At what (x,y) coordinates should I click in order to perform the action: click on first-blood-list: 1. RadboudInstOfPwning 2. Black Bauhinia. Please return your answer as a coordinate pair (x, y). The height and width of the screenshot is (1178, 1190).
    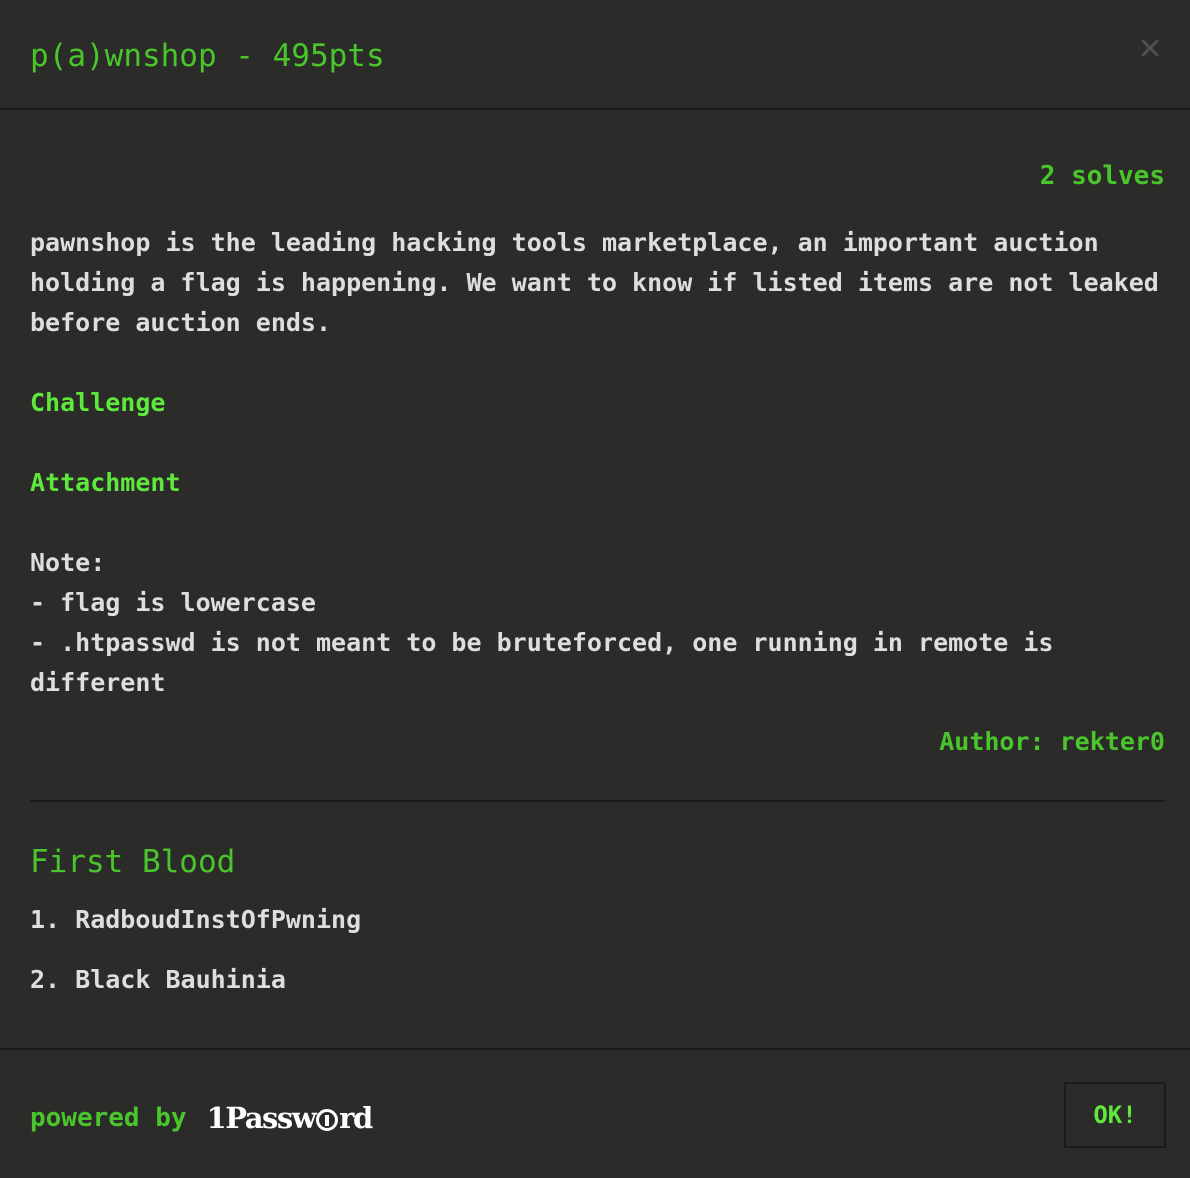
    Looking at the image, I should click on (195, 960).